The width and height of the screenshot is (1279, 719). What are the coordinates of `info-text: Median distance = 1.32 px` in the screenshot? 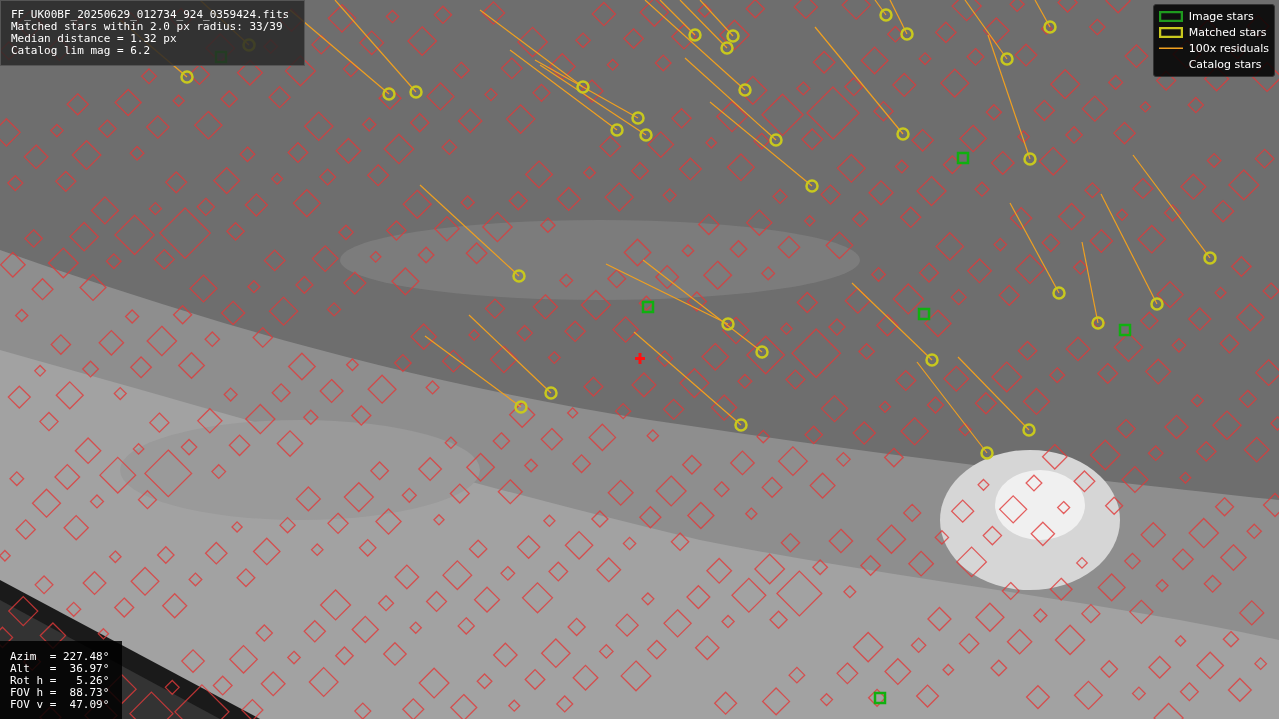 It's located at (94, 39).